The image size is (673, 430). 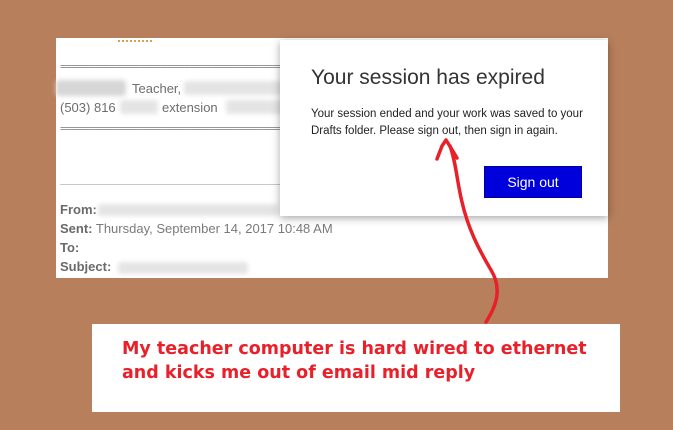 I want to click on sign-out-button: Sign out, so click(x=533, y=182).